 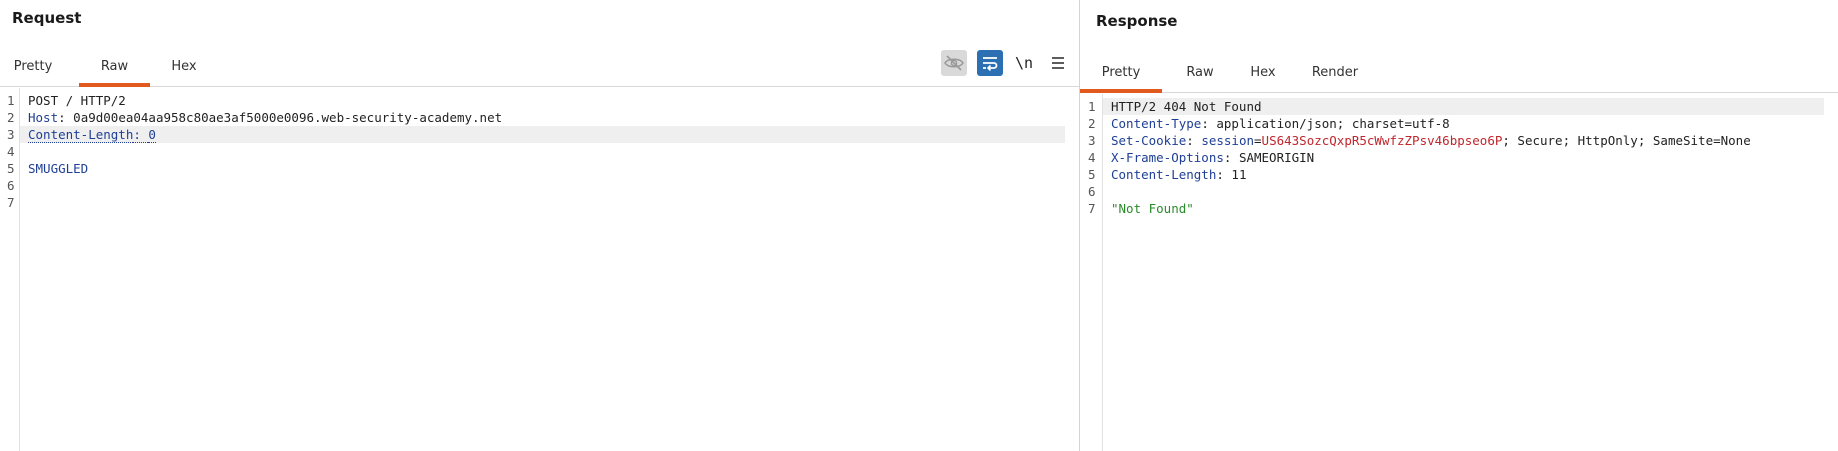 What do you see at coordinates (1335, 72) in the screenshot?
I see `response-tab-render: Render` at bounding box center [1335, 72].